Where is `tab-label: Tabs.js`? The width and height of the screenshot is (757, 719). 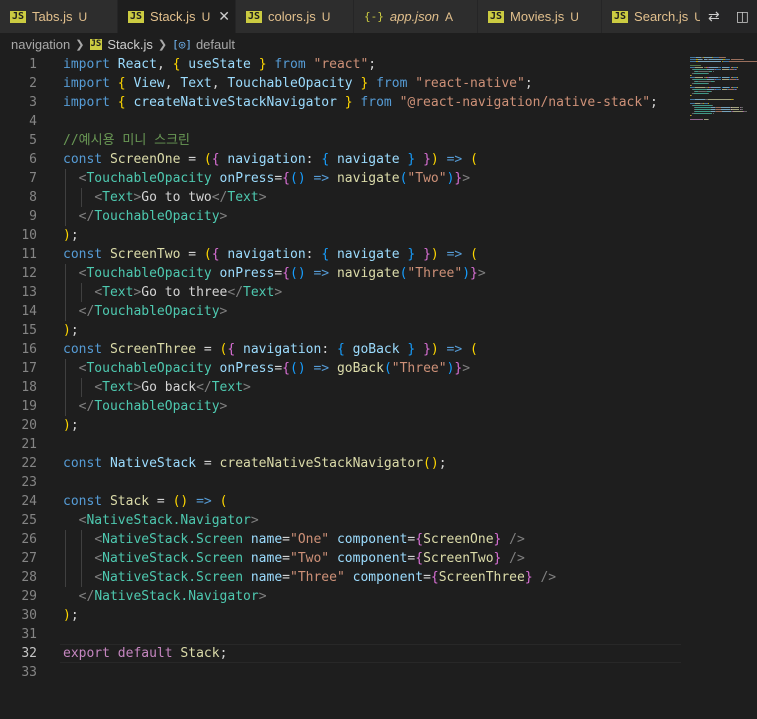
tab-label: Tabs.js is located at coordinates (52, 16).